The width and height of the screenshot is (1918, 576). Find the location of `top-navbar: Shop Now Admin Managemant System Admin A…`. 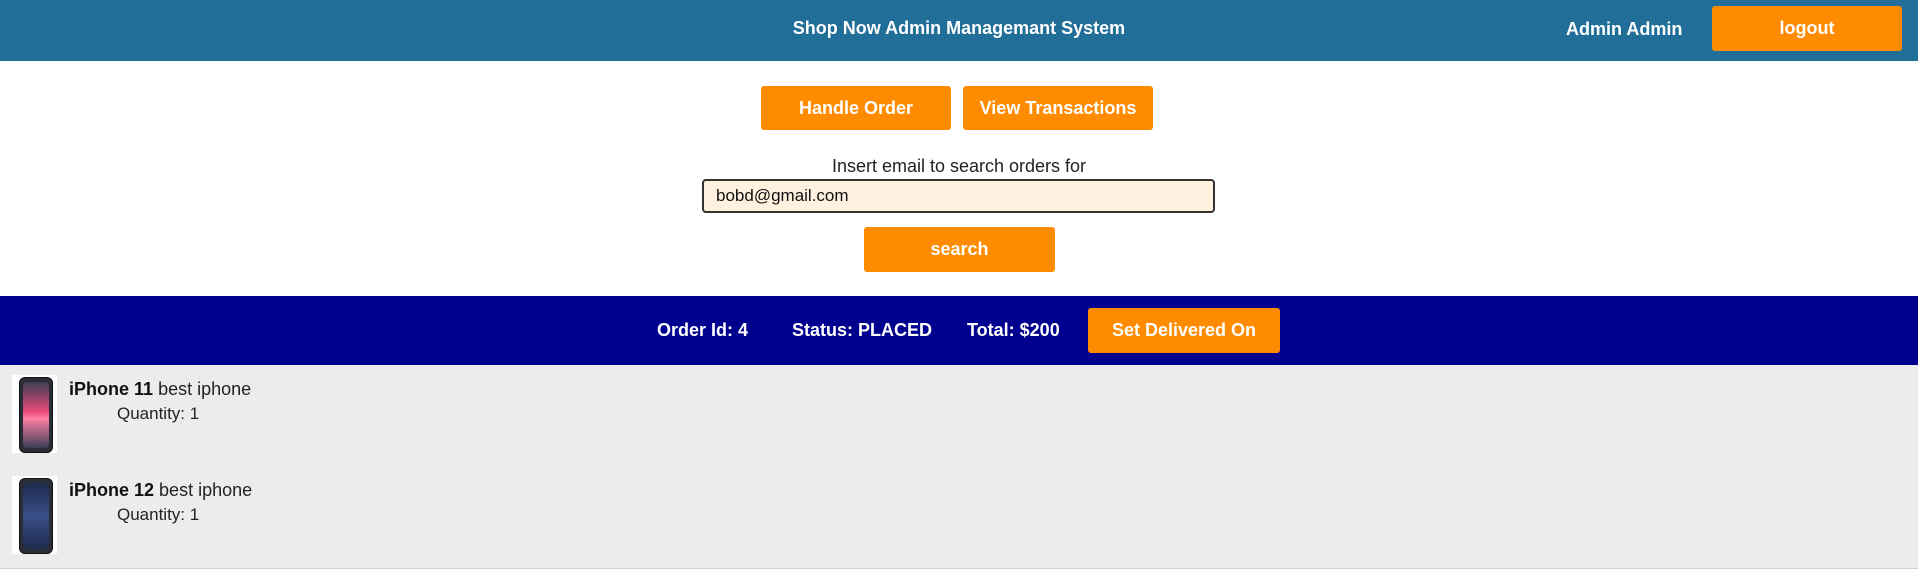

top-navbar: Shop Now Admin Managemant System Admin A… is located at coordinates (959, 30).